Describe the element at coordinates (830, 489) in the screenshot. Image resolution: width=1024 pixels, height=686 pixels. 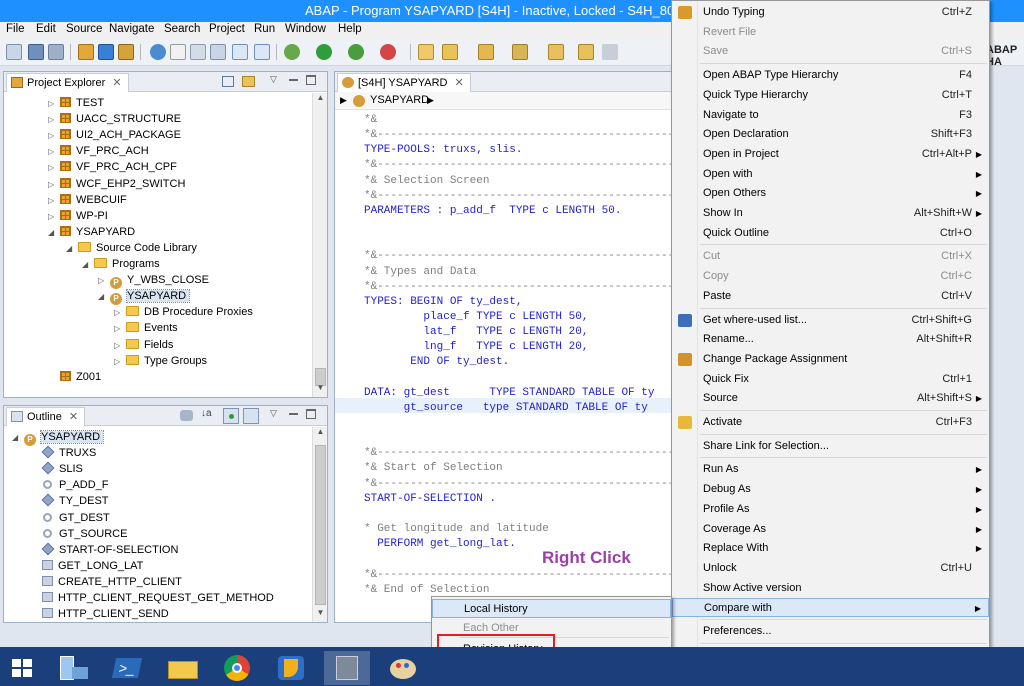
I see `menu-item-debug-as: Debug As ▶` at that location.